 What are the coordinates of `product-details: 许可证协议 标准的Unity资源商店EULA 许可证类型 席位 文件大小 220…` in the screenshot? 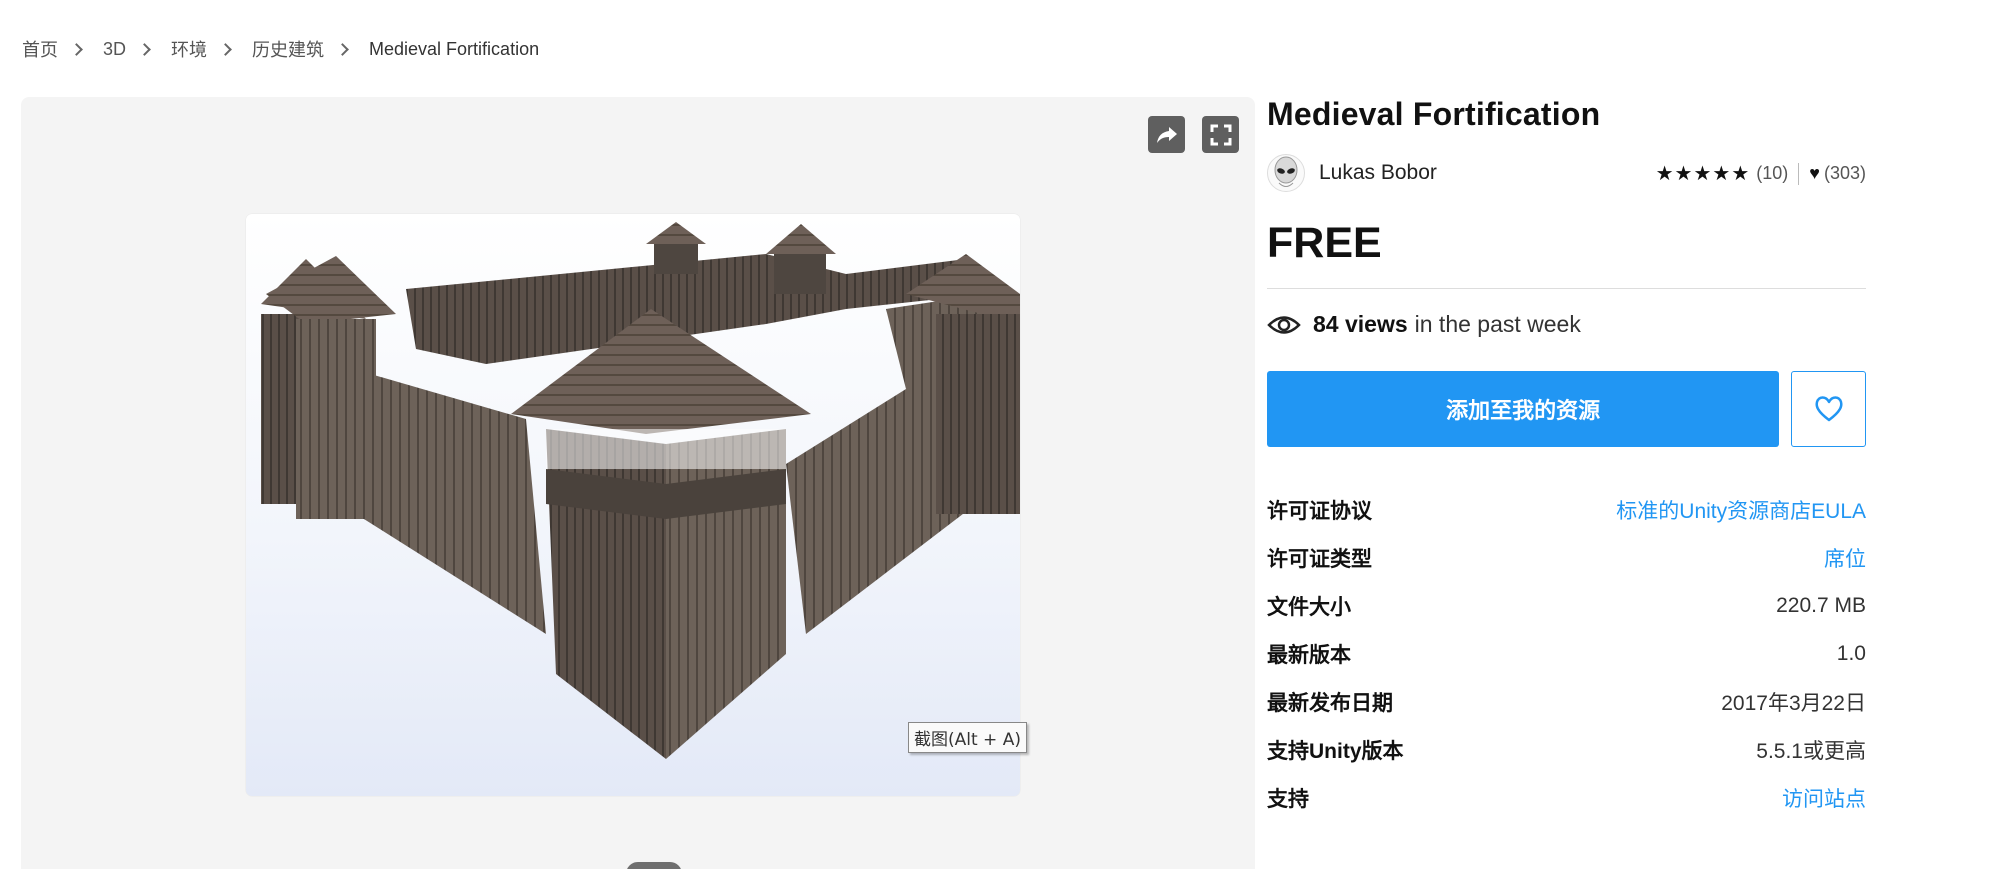 It's located at (1566, 654).